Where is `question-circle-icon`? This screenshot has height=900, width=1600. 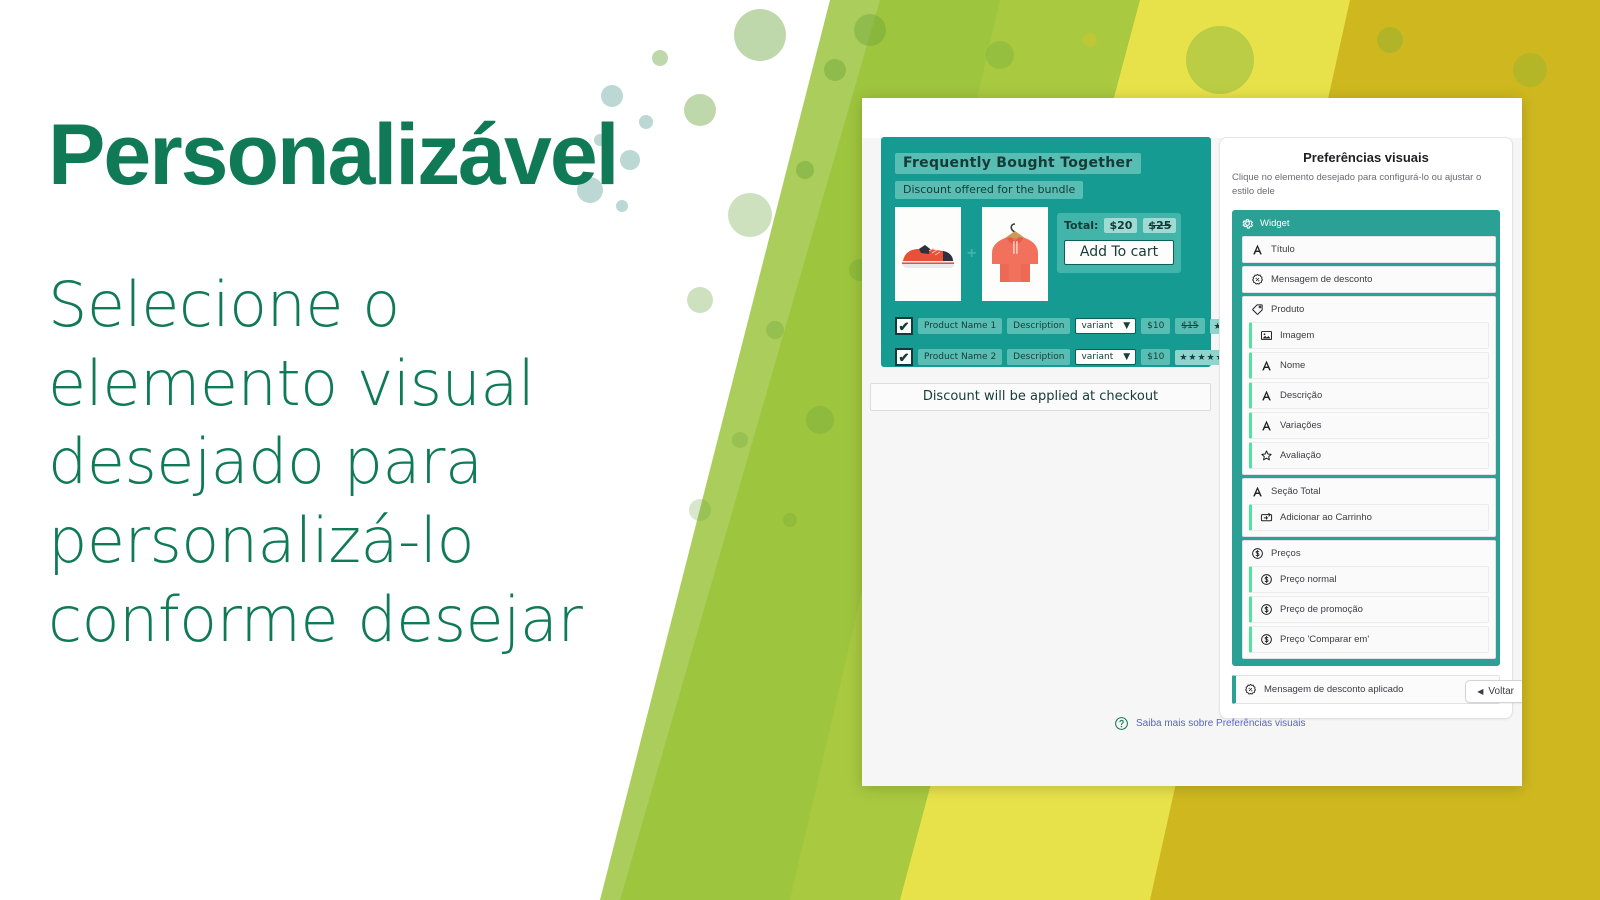
question-circle-icon is located at coordinates (1121, 723).